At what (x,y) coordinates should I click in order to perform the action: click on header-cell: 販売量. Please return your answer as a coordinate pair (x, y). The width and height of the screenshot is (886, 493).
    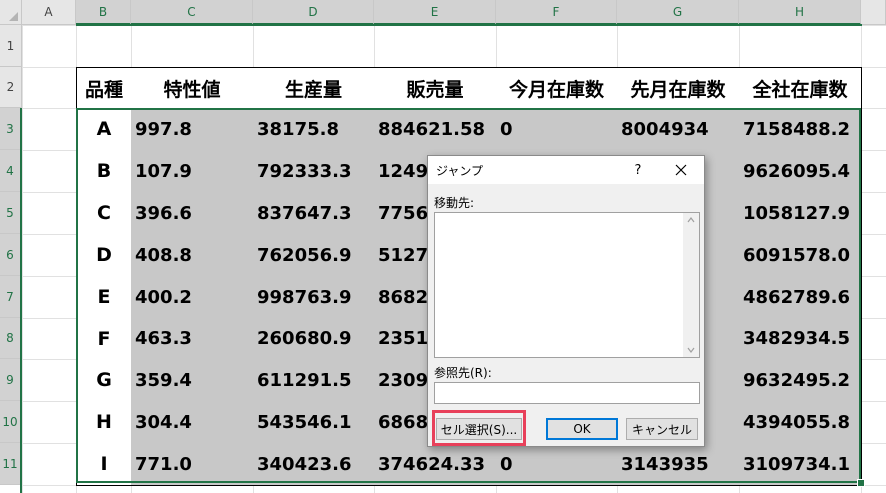
    Looking at the image, I should click on (435, 88).